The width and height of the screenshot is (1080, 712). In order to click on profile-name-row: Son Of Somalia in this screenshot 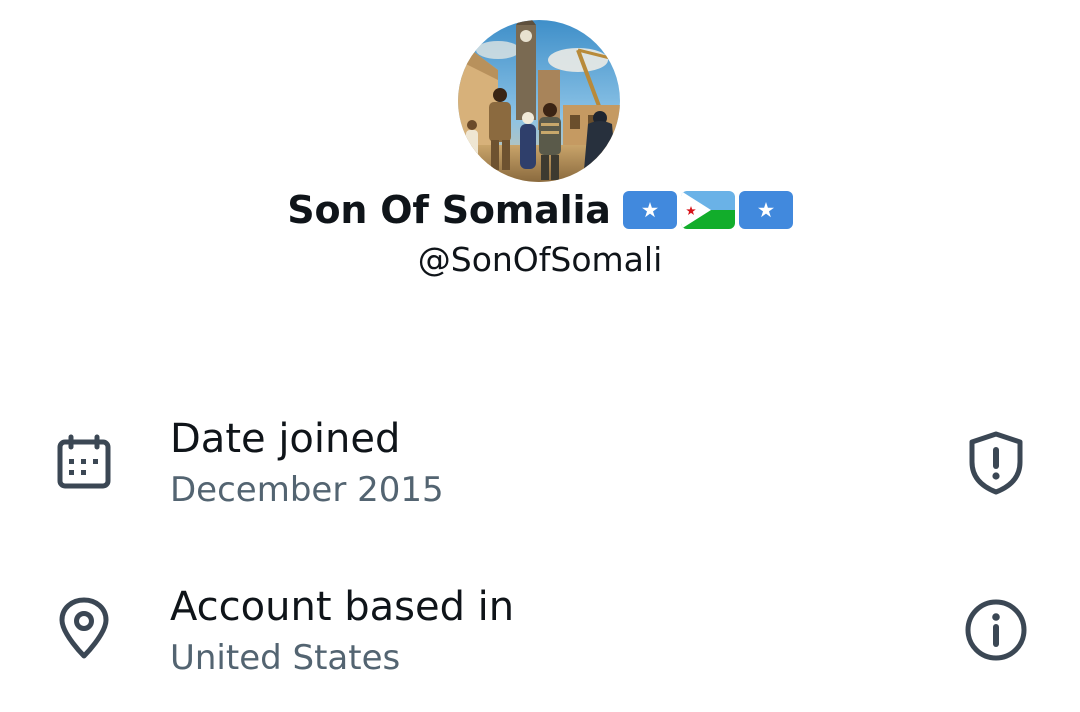, I will do `click(540, 210)`.